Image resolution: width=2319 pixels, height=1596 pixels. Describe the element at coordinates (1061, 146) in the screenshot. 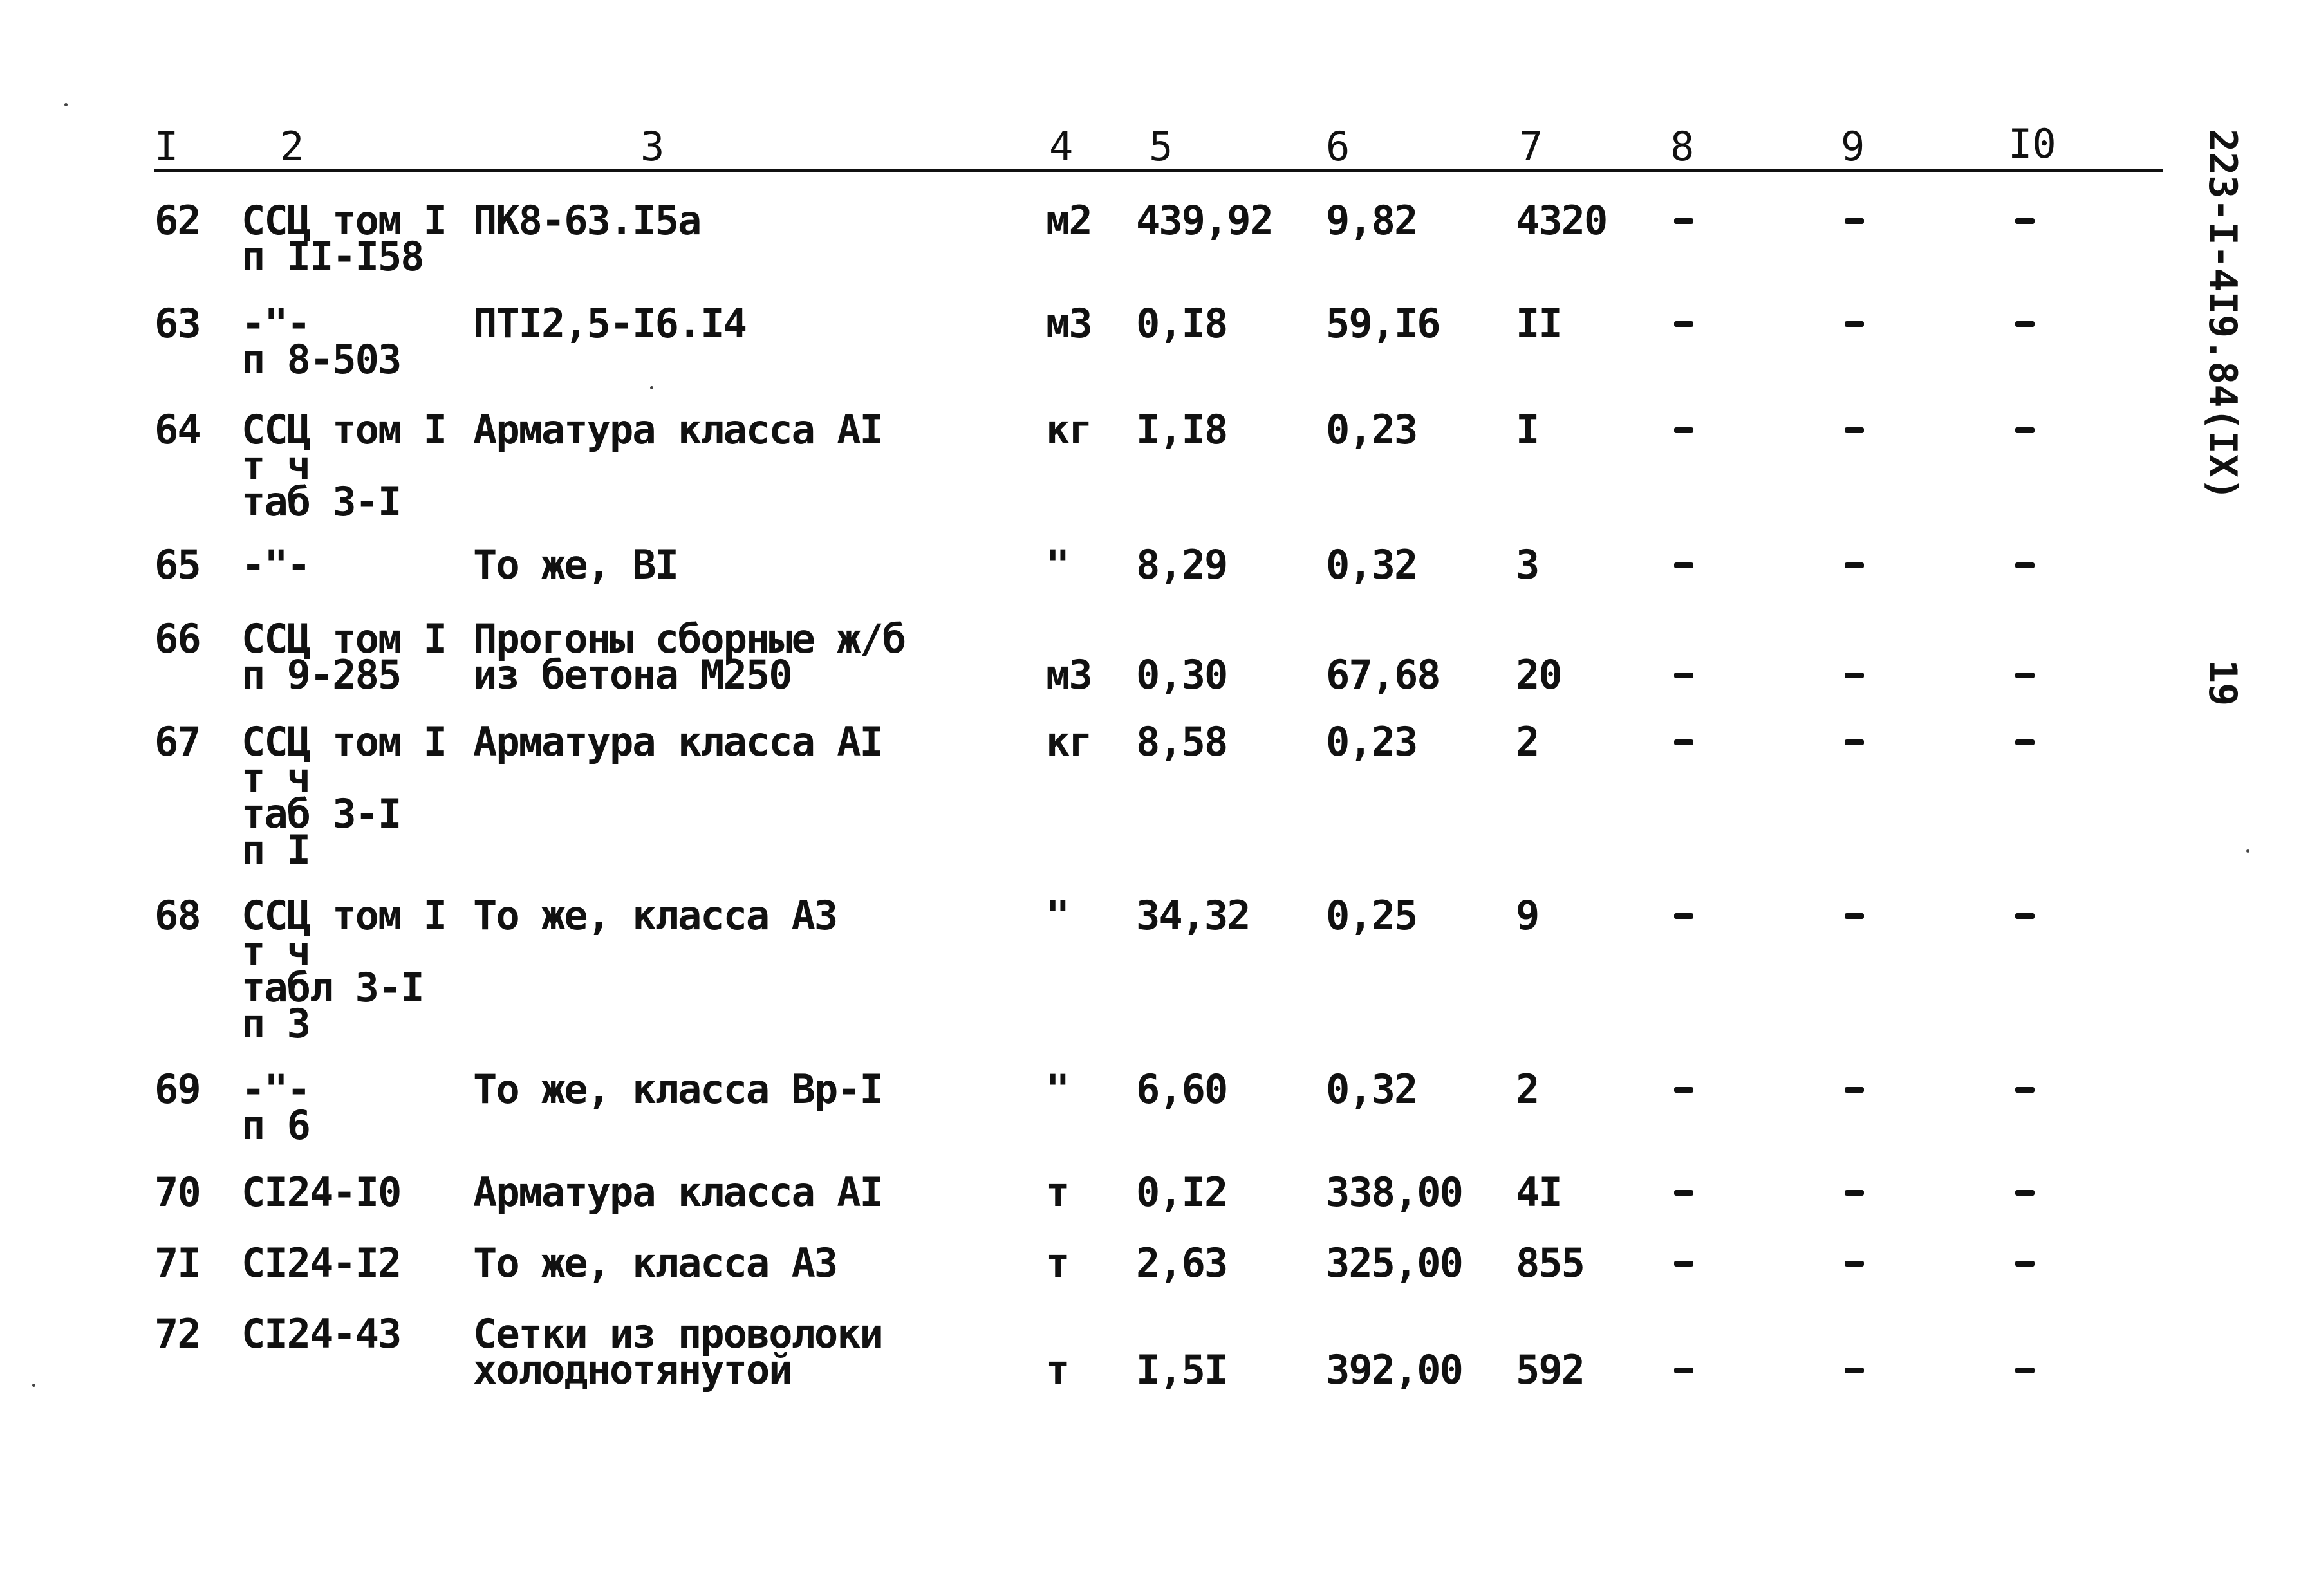

I see `header-col-4: 4` at that location.